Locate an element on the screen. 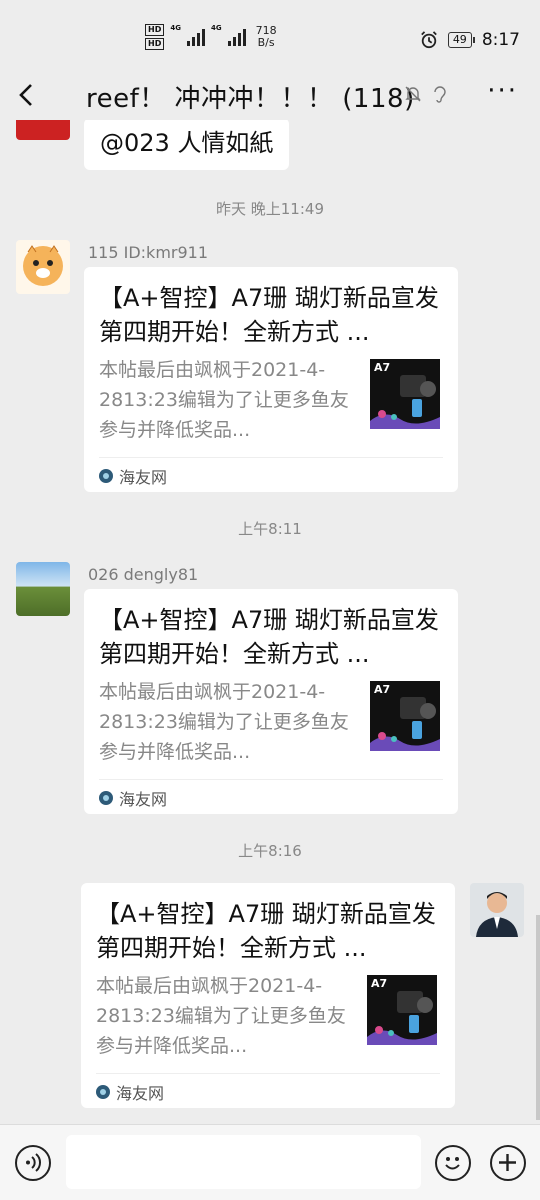  more-functions-button is located at coordinates (508, 1163).